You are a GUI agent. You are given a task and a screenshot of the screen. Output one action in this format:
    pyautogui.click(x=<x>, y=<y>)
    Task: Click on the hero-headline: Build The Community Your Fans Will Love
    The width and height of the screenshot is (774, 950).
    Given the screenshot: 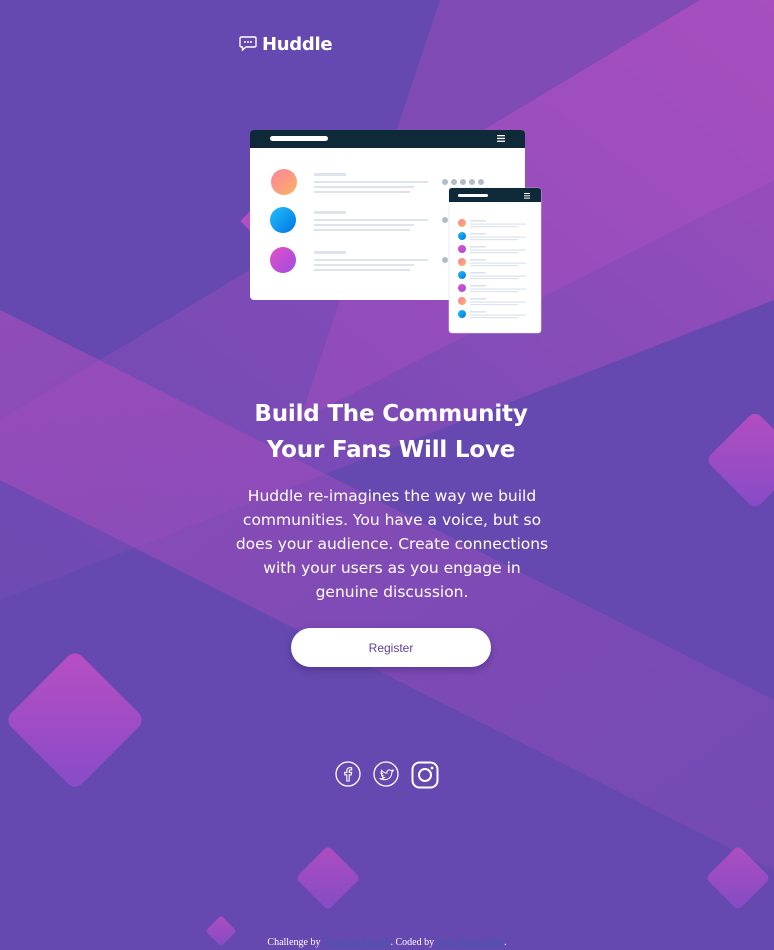 What is the action you would take?
    pyautogui.click(x=391, y=432)
    